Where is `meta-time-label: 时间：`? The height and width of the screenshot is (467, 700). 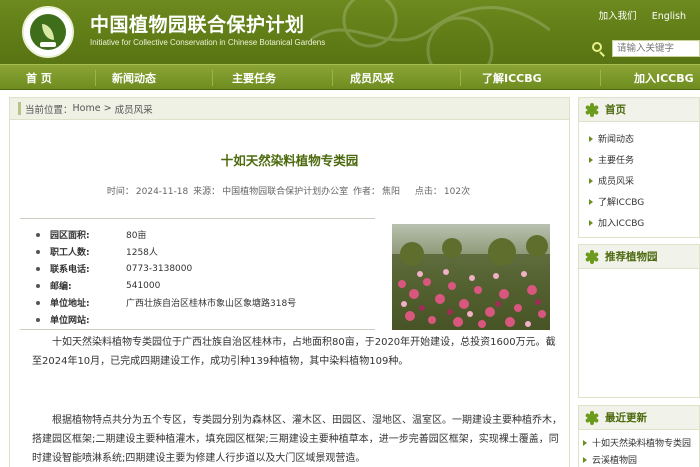
meta-time-label: 时间： is located at coordinates (120, 192).